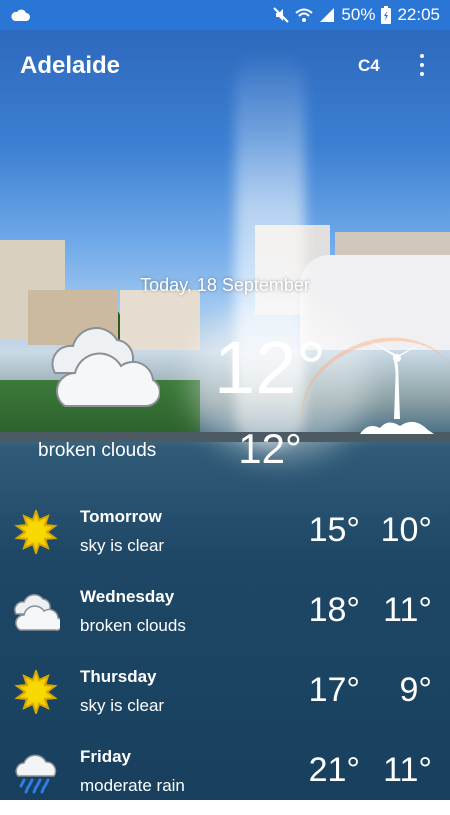 This screenshot has height=815, width=450. I want to click on forecast-low: 9°, so click(415, 690).